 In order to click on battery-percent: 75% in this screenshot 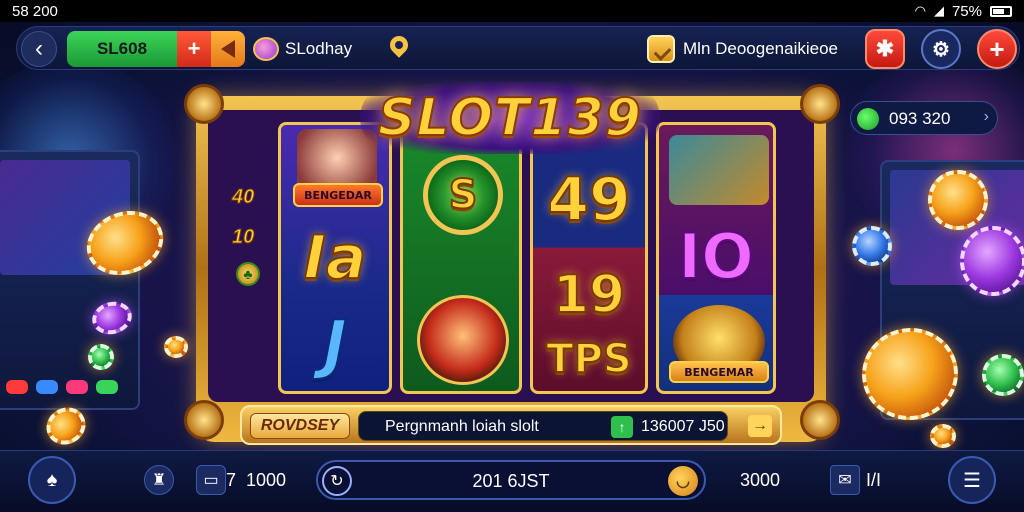, I will do `click(966, 11)`.